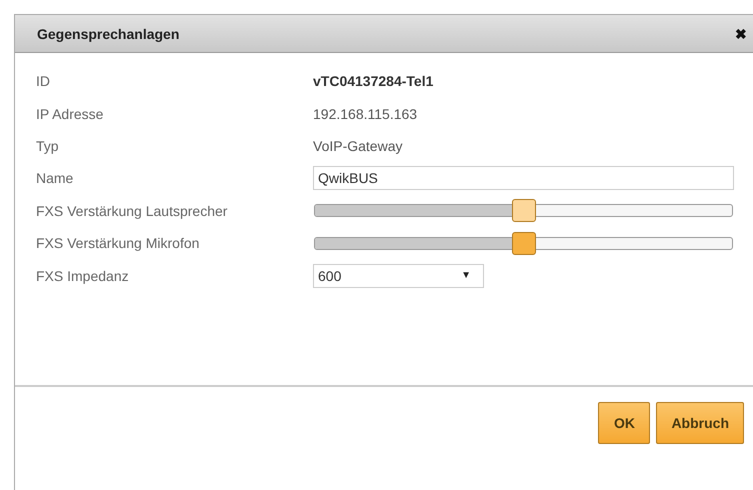  What do you see at coordinates (55, 178) in the screenshot?
I see `field-label: Name` at bounding box center [55, 178].